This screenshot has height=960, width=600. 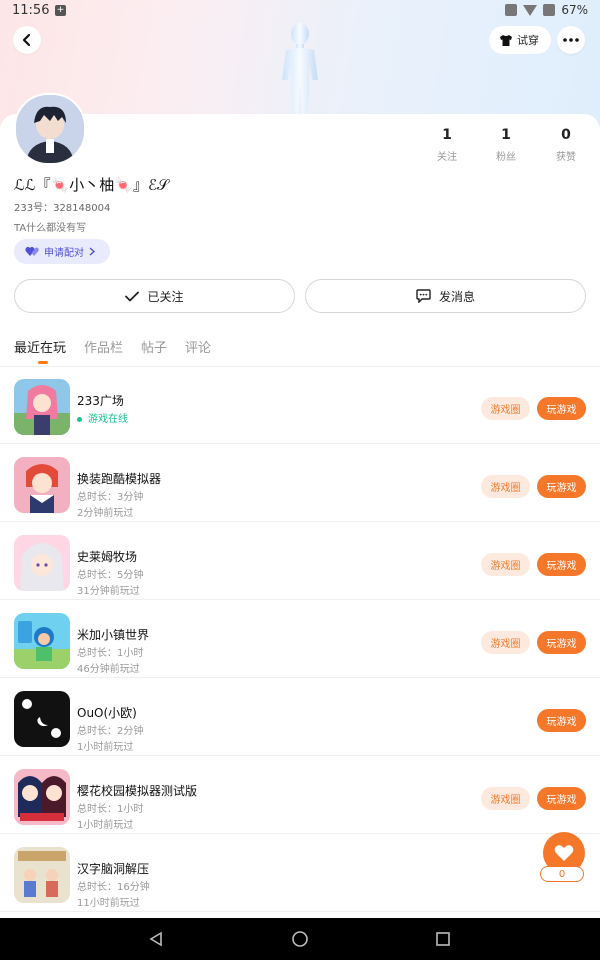 I want to click on tab-comments: 评论, so click(x=198, y=346).